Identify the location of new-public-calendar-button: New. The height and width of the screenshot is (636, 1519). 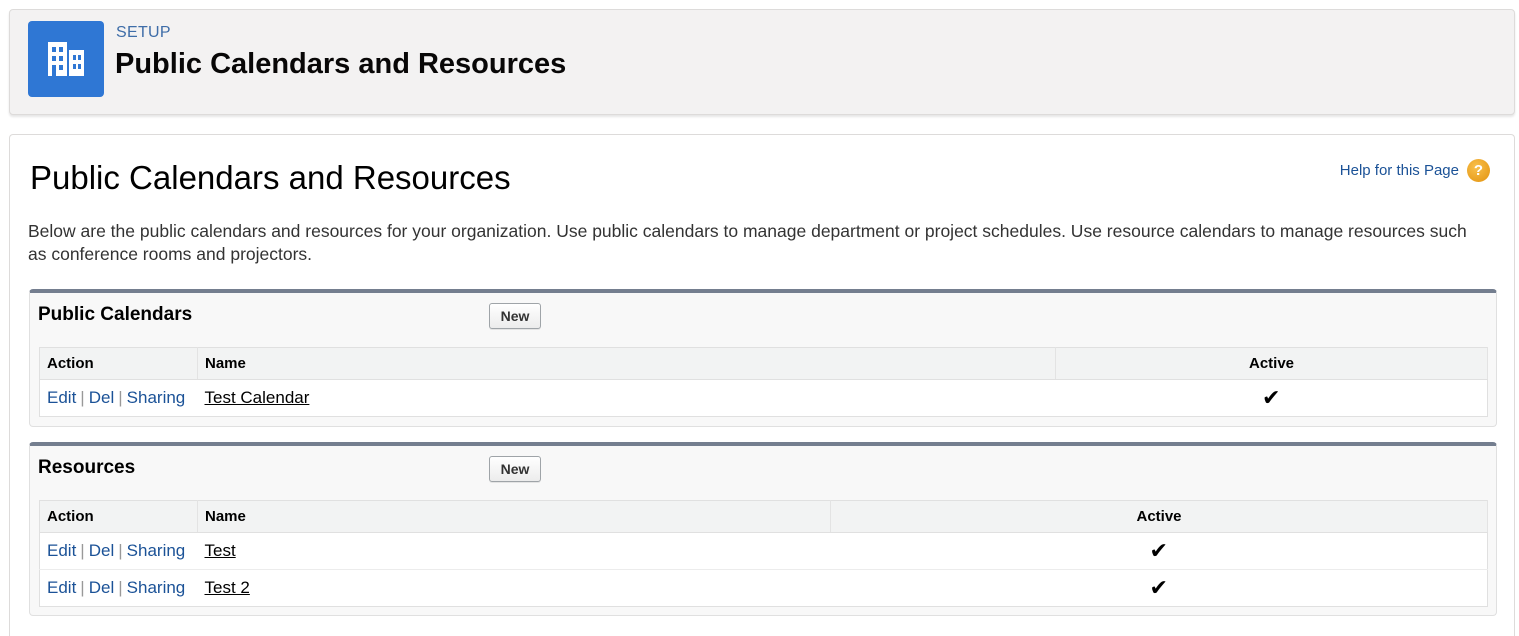
(515, 316).